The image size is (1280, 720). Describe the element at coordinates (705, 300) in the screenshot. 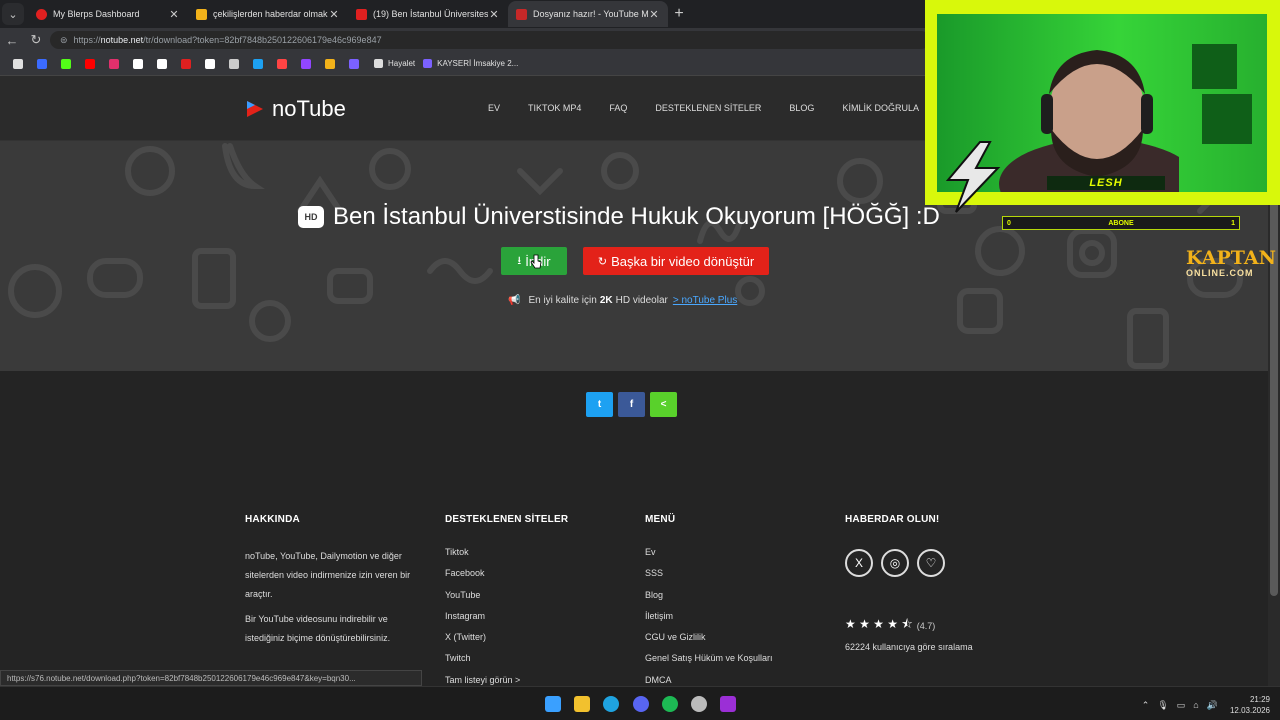

I see `notube-plus-link: > noTube Plus` at that location.